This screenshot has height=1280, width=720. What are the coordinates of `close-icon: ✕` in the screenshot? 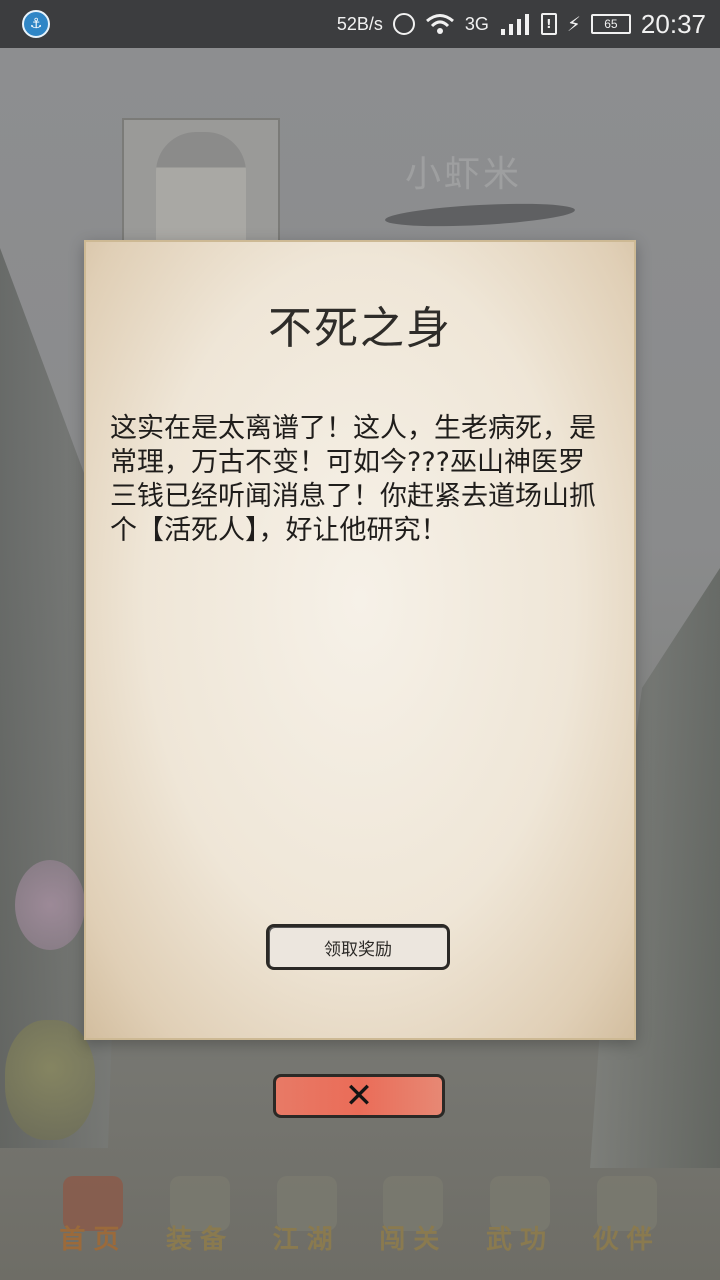 It's located at (359, 1096).